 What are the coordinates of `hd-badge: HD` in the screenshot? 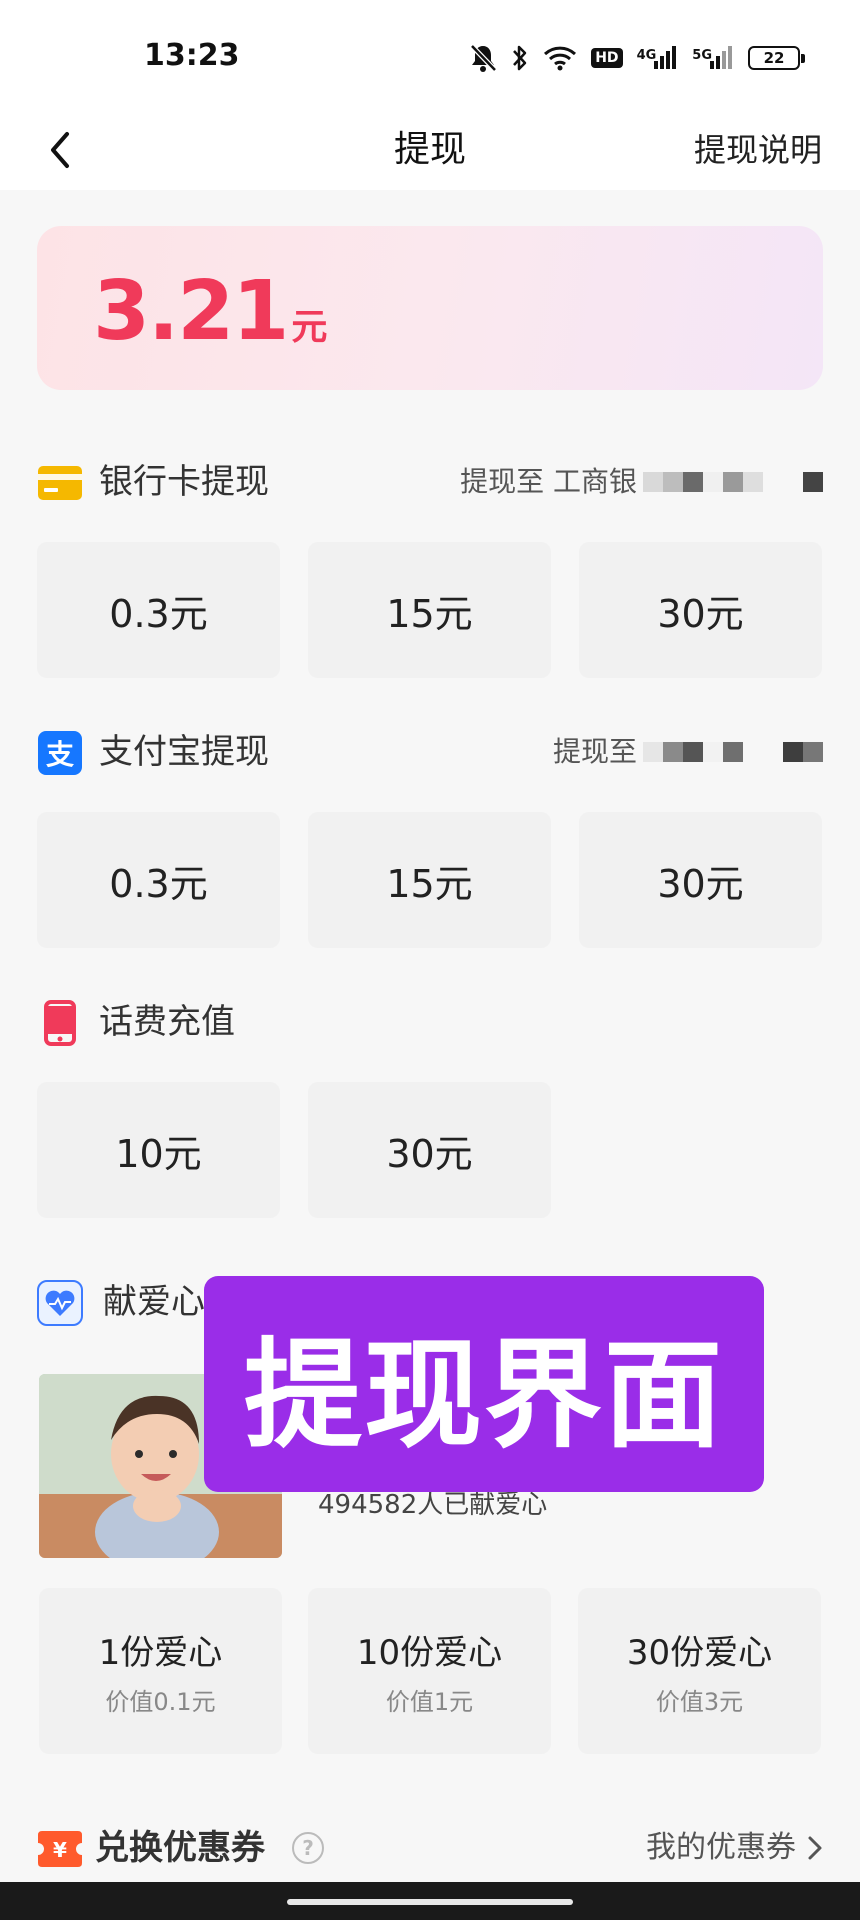 It's located at (607, 58).